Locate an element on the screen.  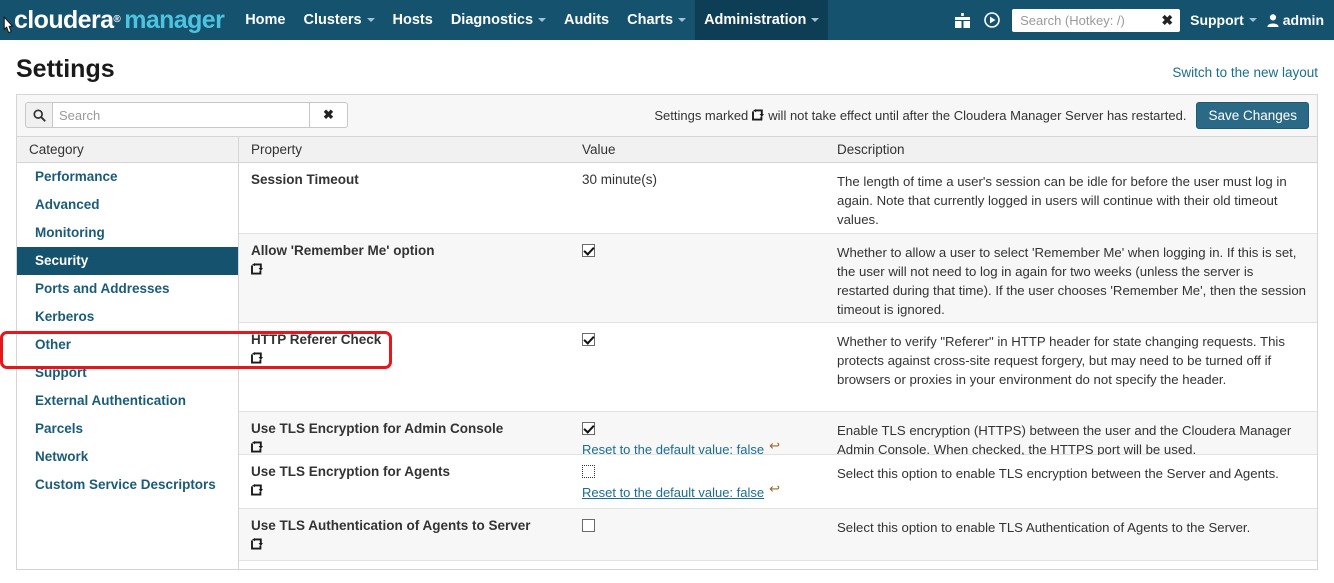
nav-item-charts: Charts is located at coordinates (656, 20).